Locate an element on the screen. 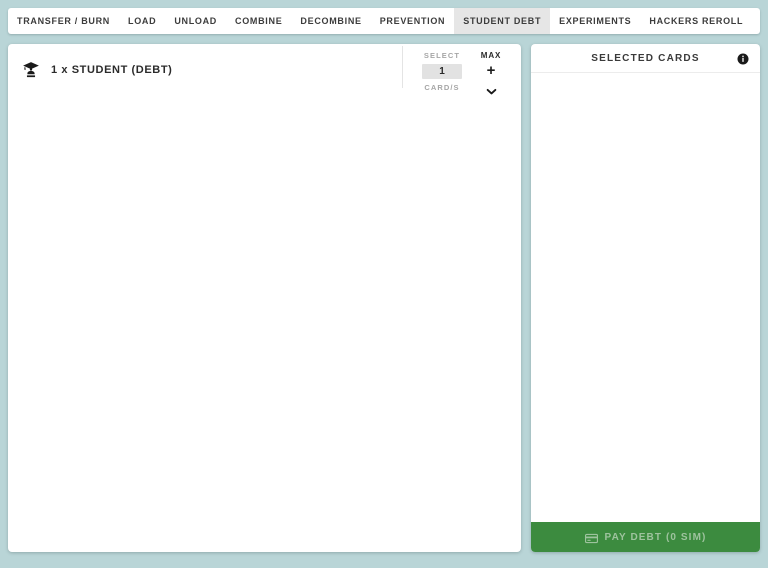 The image size is (768, 568). tab-experiments: EXPERIMENTS is located at coordinates (595, 21).